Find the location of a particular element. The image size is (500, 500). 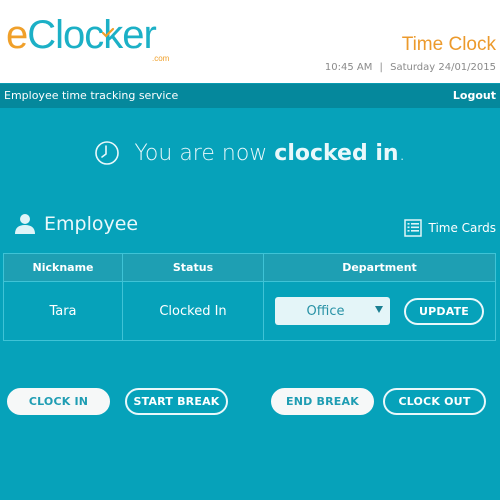

user-icon is located at coordinates (25, 224).